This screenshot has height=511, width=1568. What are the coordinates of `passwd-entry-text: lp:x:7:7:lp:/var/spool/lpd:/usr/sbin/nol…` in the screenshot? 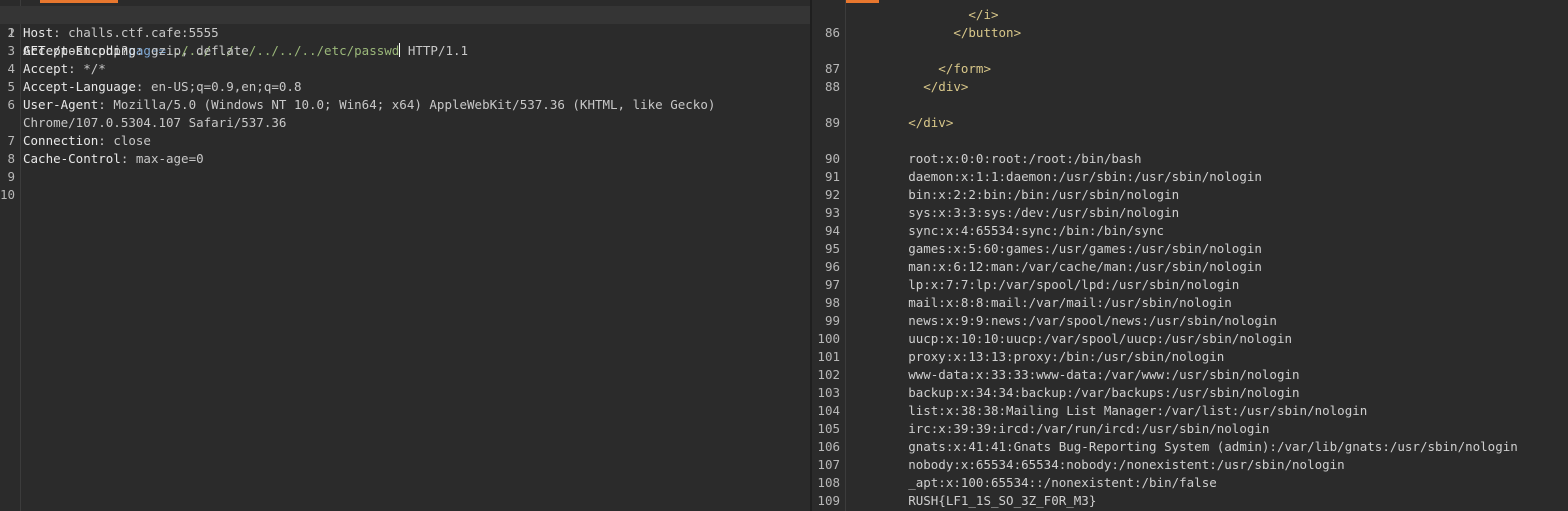 It's located at (1044, 284).